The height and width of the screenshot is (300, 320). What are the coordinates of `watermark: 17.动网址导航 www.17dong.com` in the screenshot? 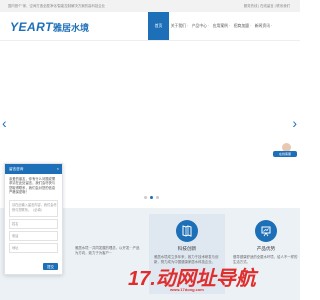 It's located at (192, 277).